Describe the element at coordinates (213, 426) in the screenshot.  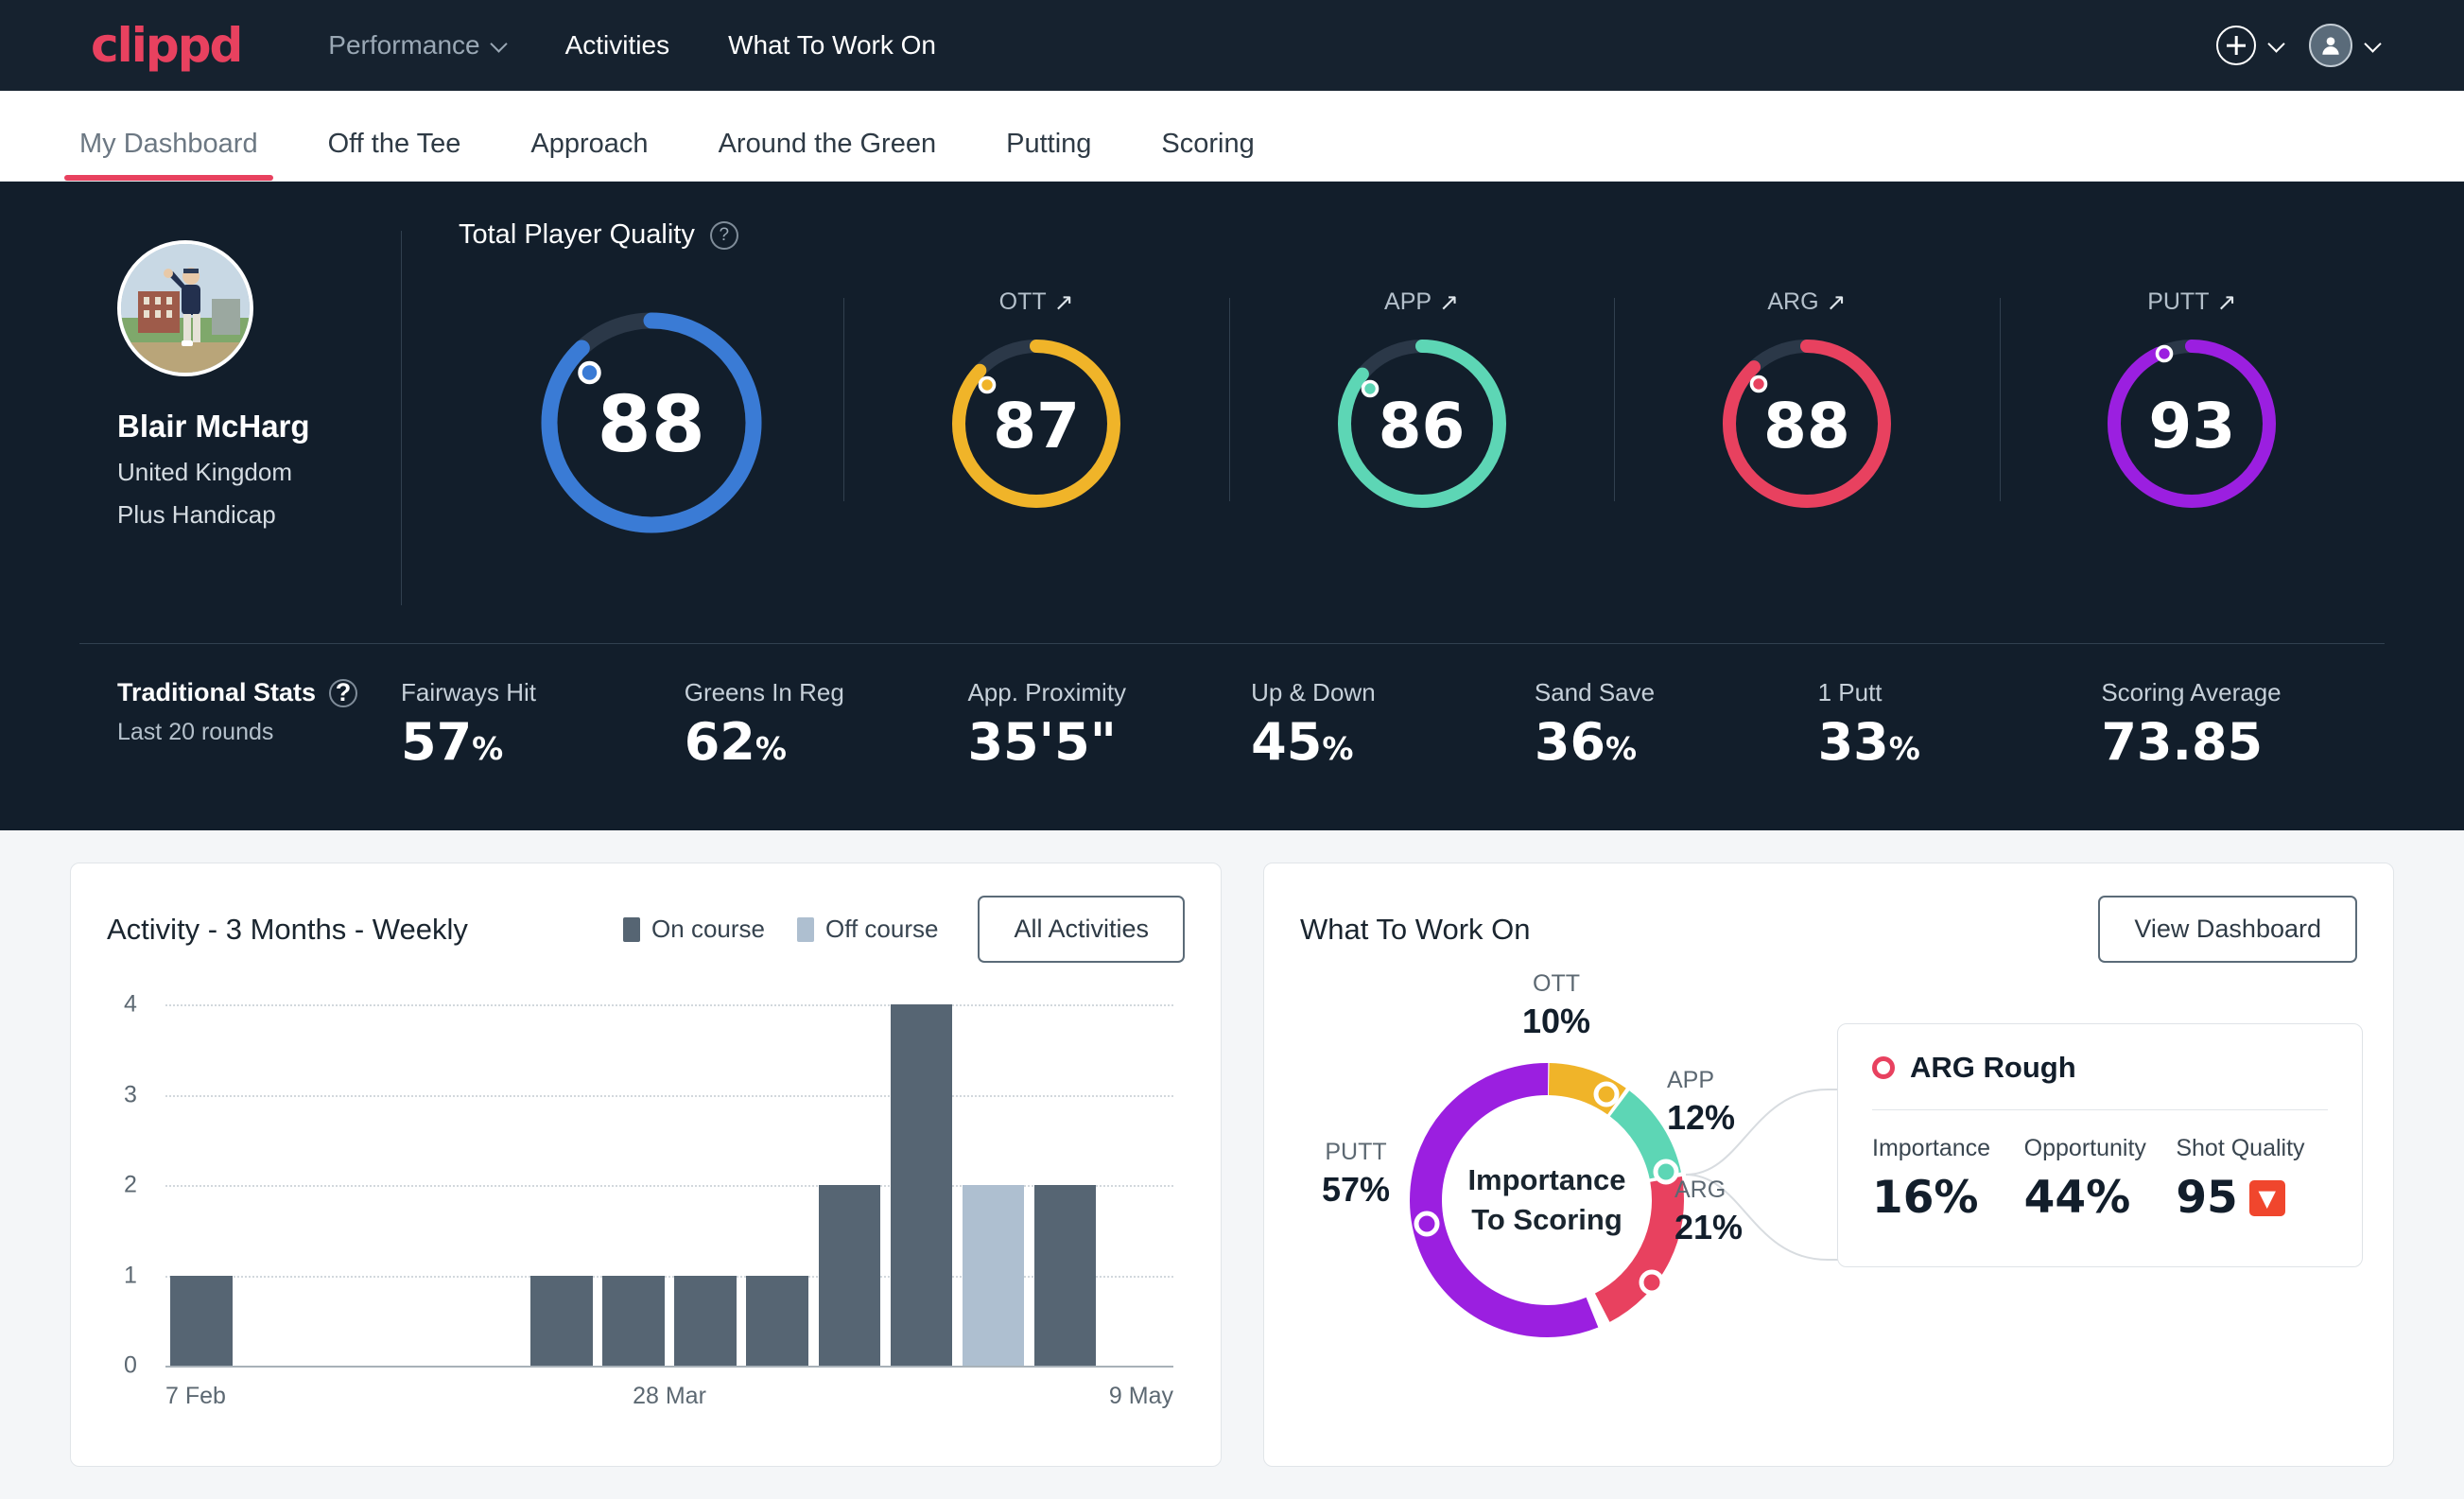
I see `player-name: Blair McHarg` at that location.